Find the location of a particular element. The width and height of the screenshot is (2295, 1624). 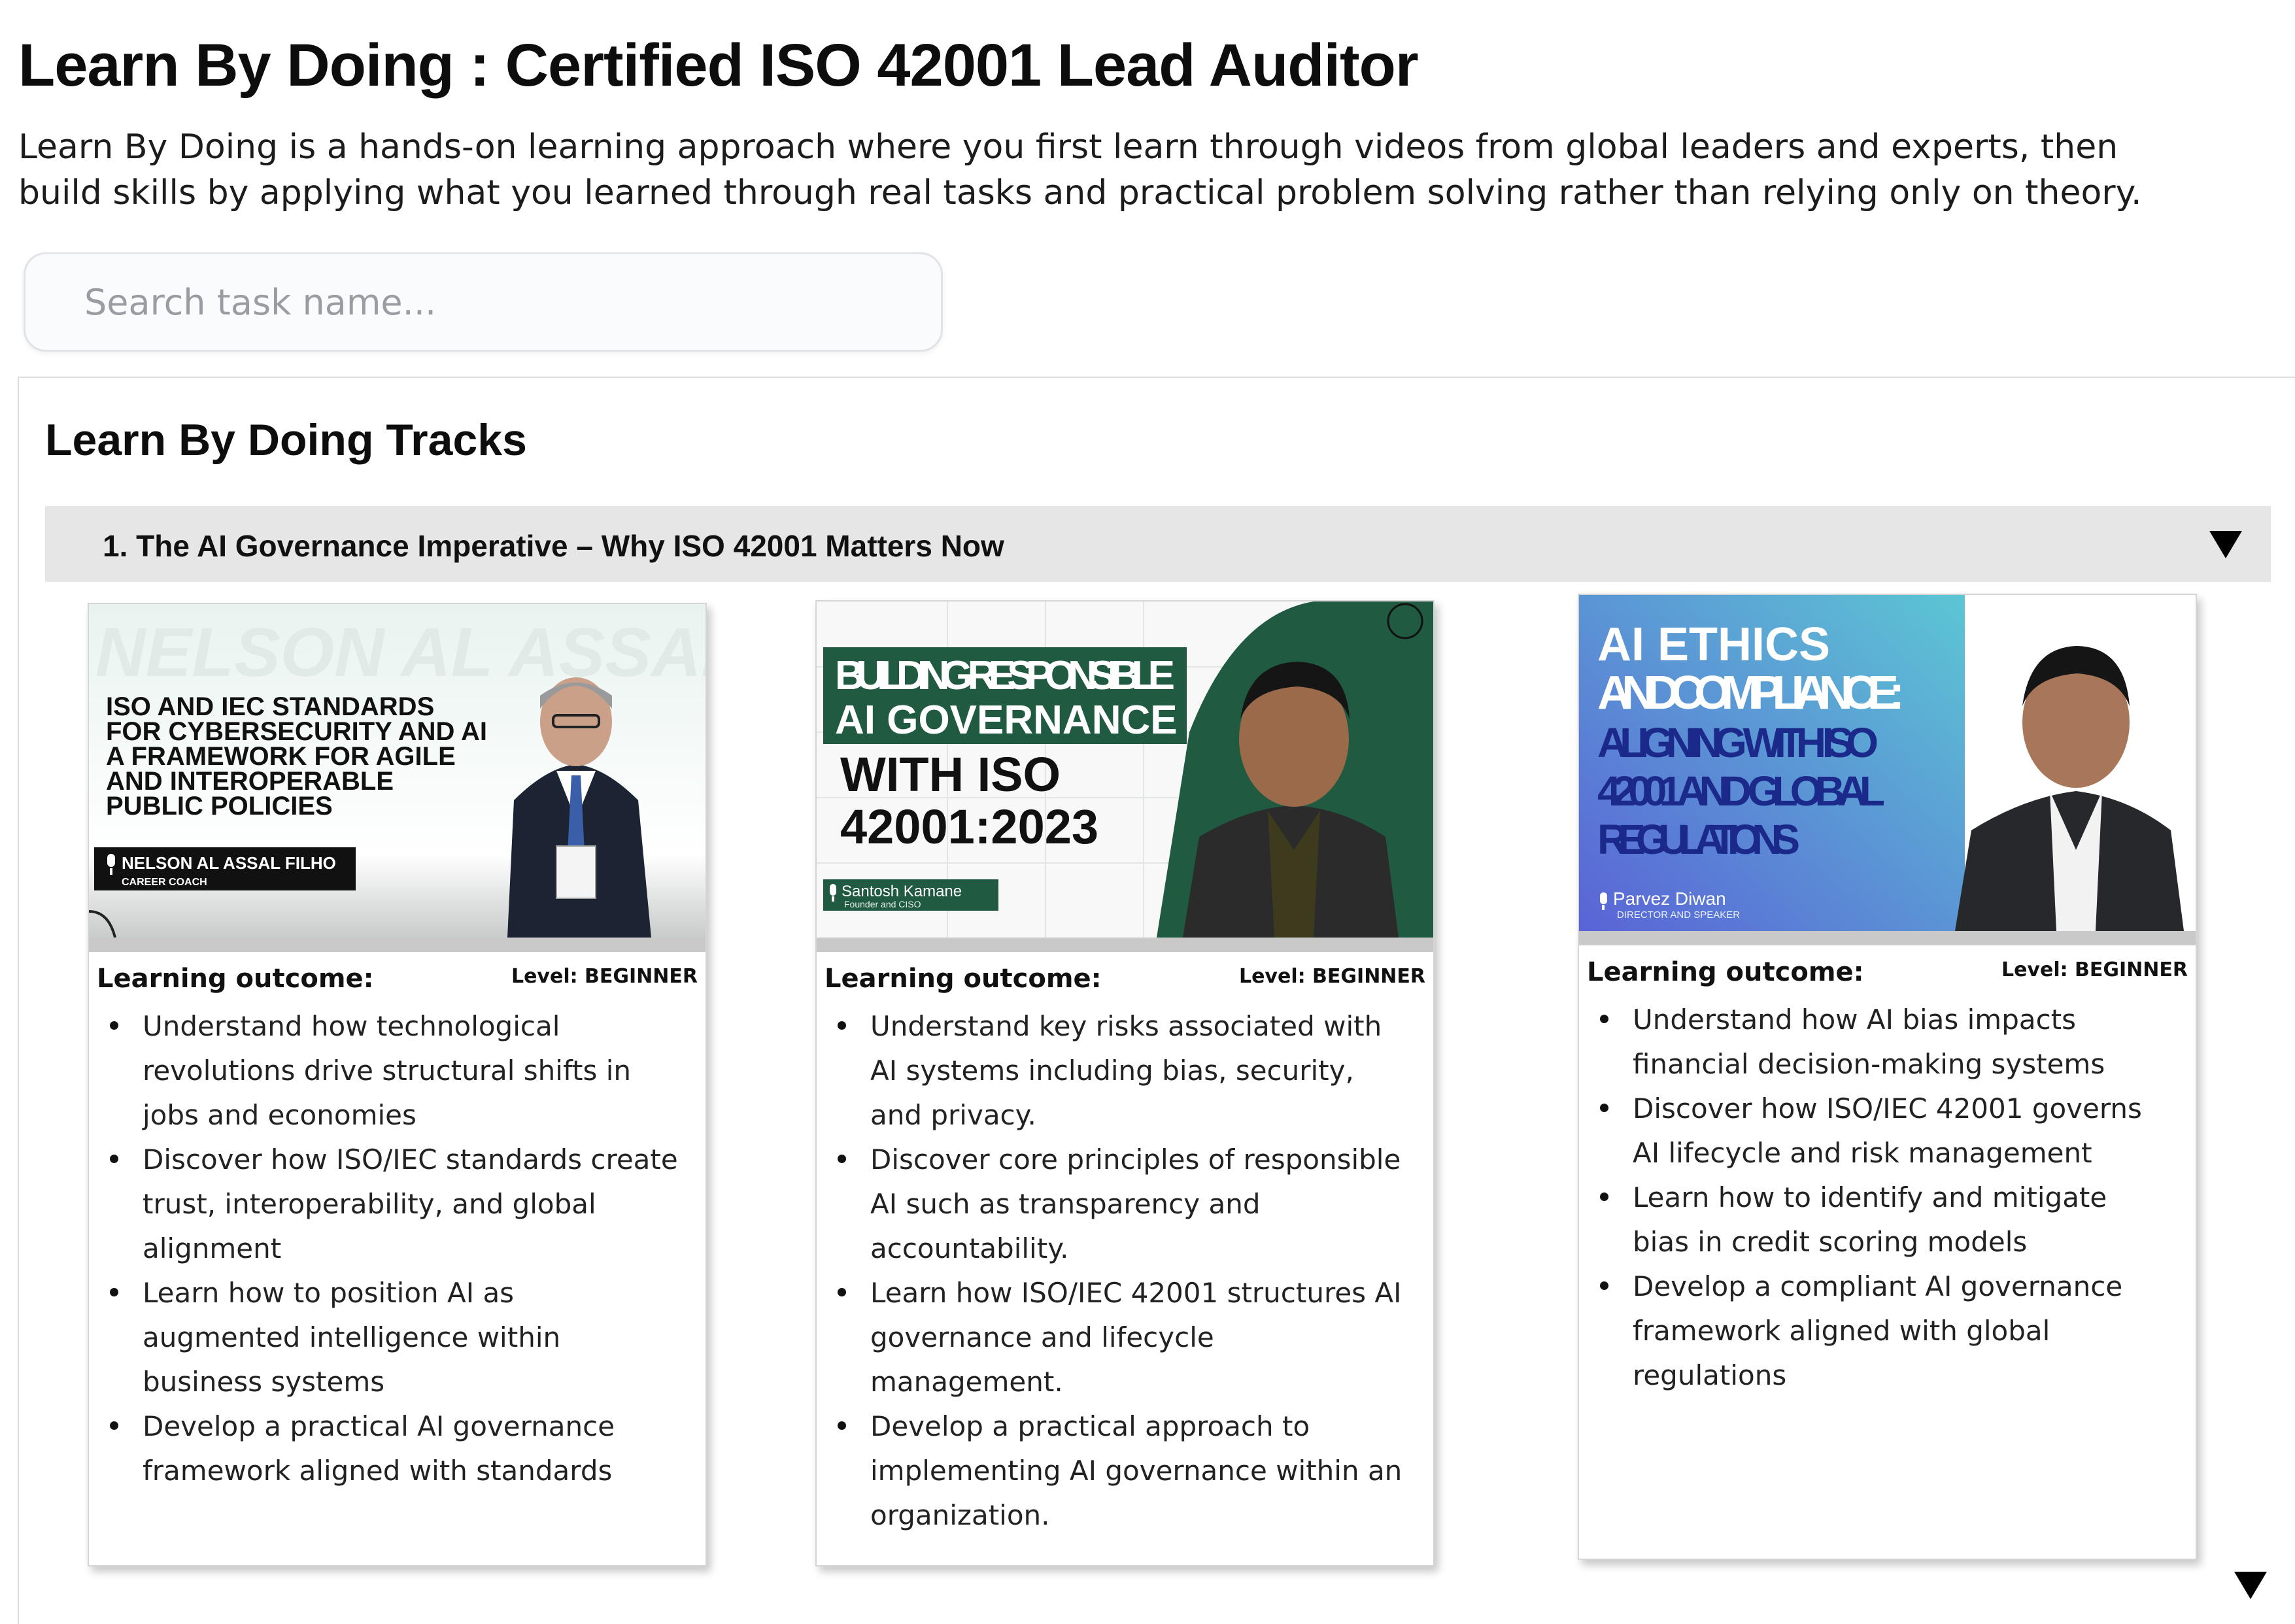

search-box is located at coordinates (483, 302).